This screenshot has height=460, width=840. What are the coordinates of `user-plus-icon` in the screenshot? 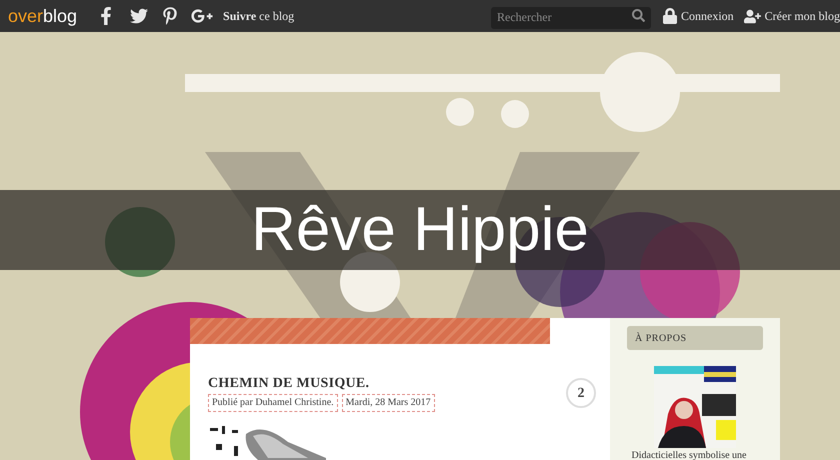 It's located at (752, 16).